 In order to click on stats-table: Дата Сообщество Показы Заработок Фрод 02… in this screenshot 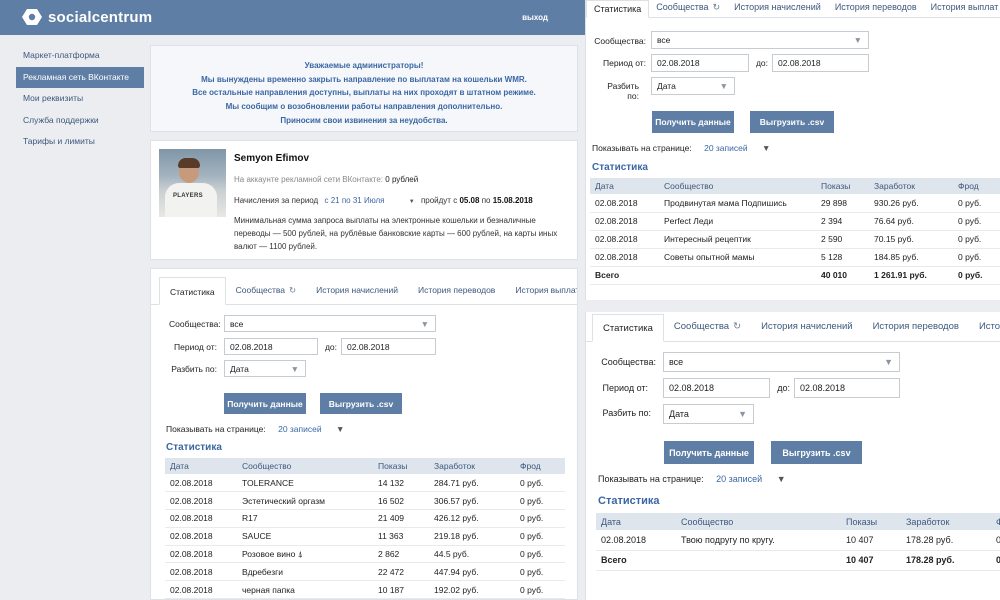, I will do `click(795, 231)`.